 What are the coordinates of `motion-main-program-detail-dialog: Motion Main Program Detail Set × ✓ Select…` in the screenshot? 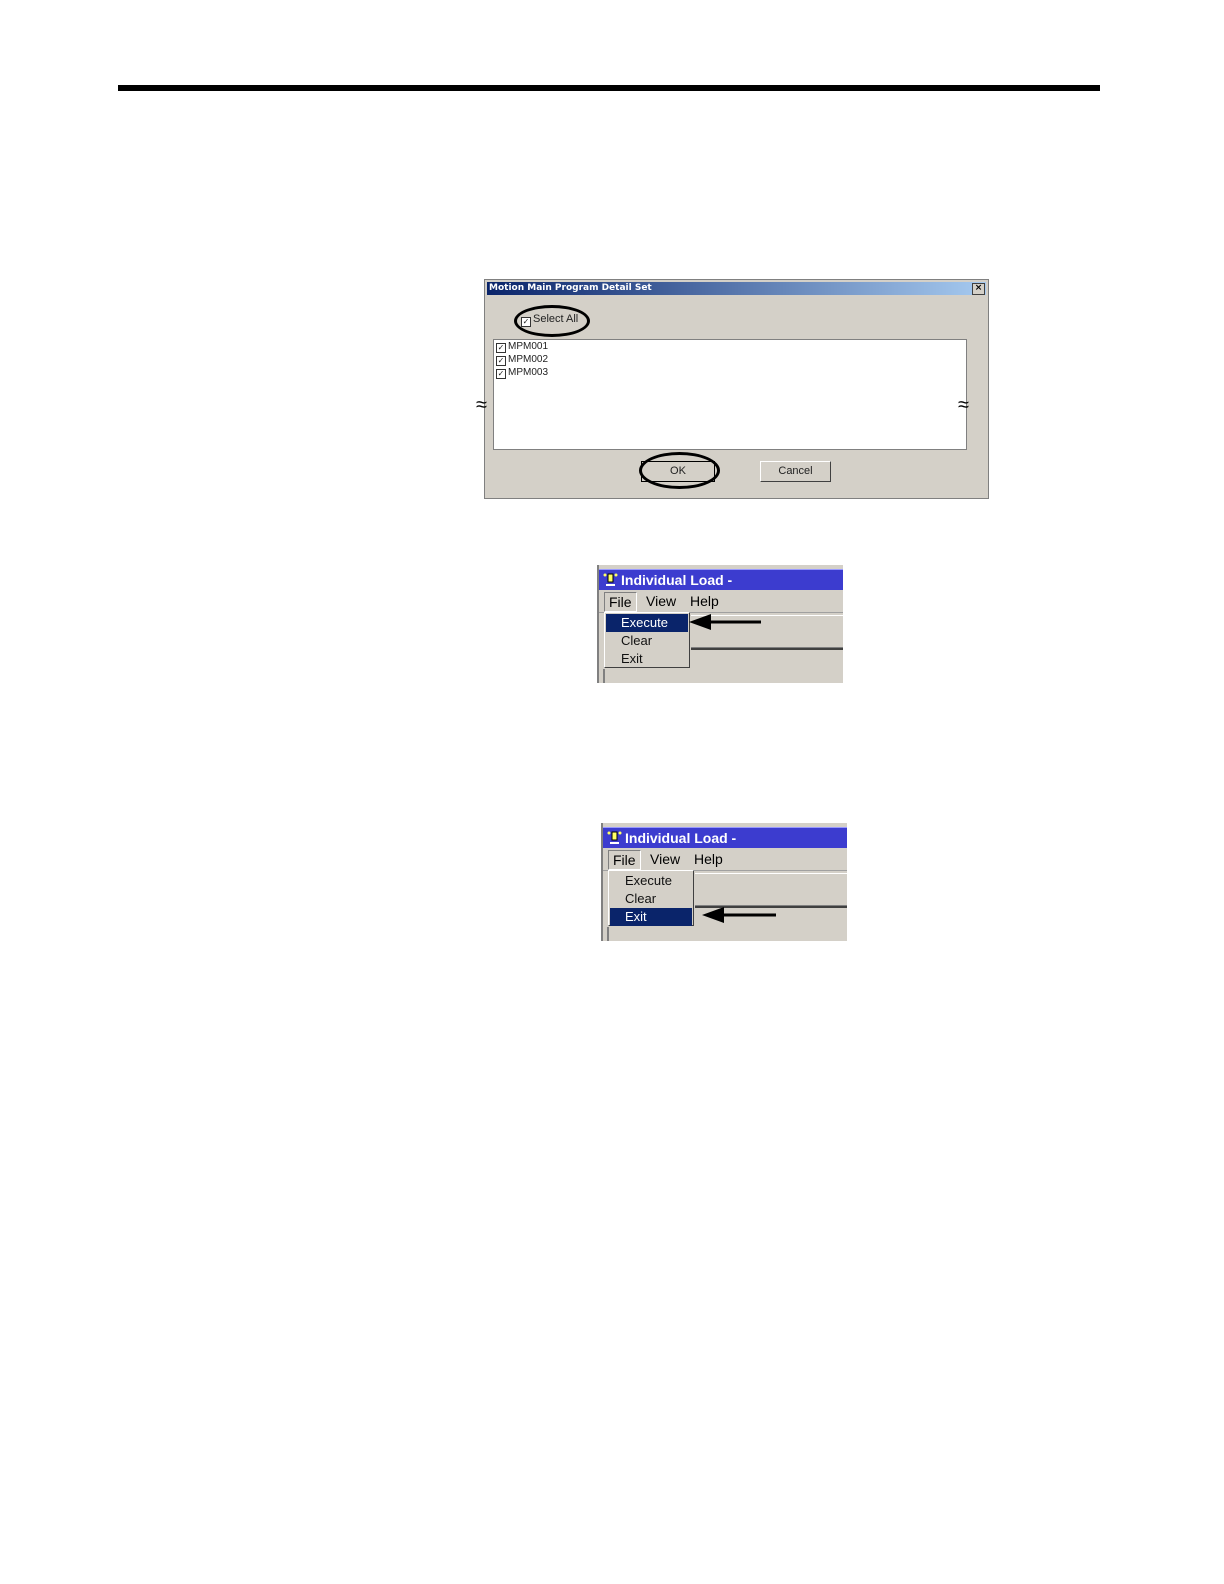 It's located at (736, 389).